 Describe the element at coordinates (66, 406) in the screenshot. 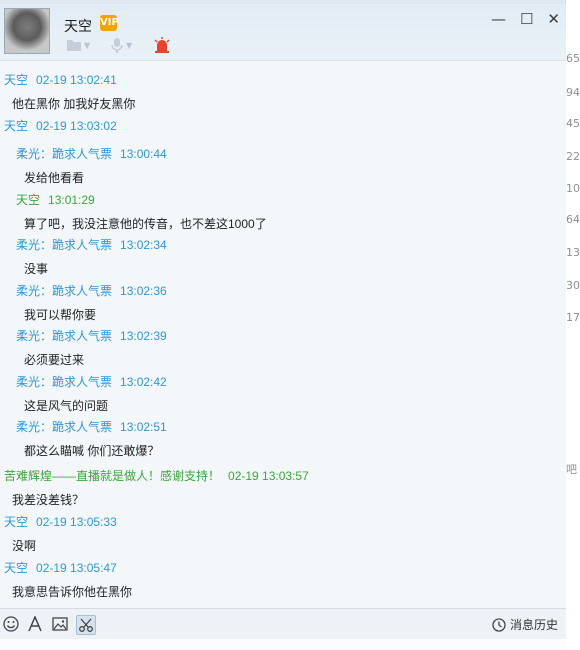

I see `message-text: 这是风气的问题` at that location.